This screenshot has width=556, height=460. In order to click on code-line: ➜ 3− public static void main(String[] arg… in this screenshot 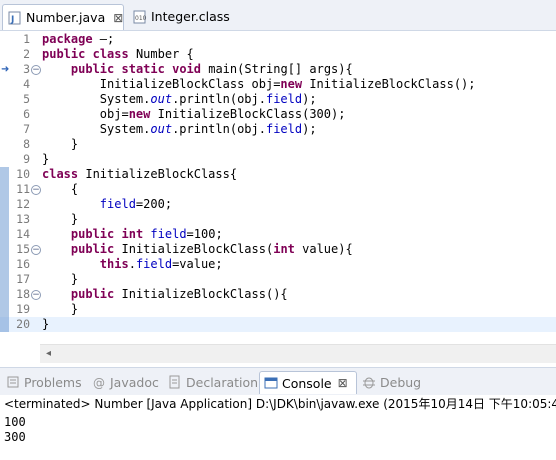, I will do `click(278, 69)`.